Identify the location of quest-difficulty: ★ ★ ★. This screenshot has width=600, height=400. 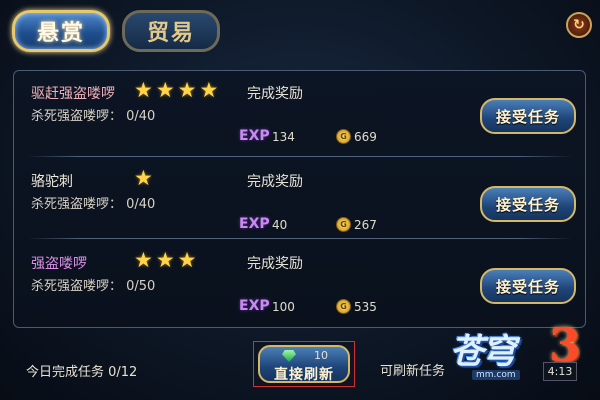
(165, 260).